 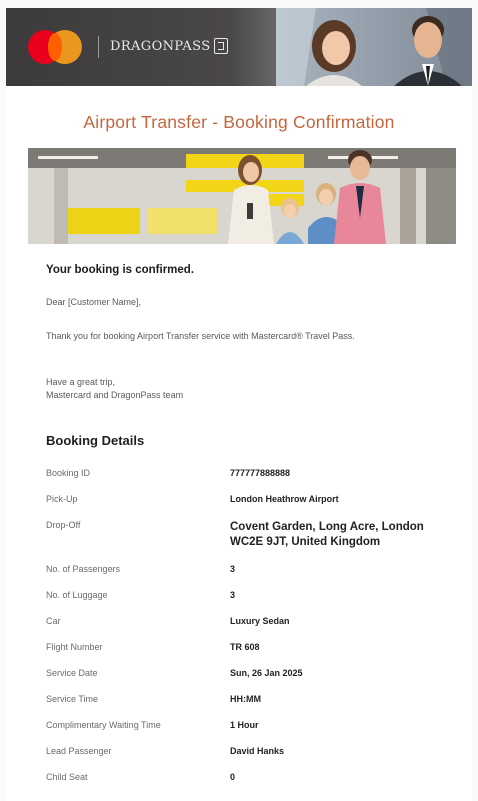 What do you see at coordinates (67, 777) in the screenshot?
I see `detail-label: Child Seat` at bounding box center [67, 777].